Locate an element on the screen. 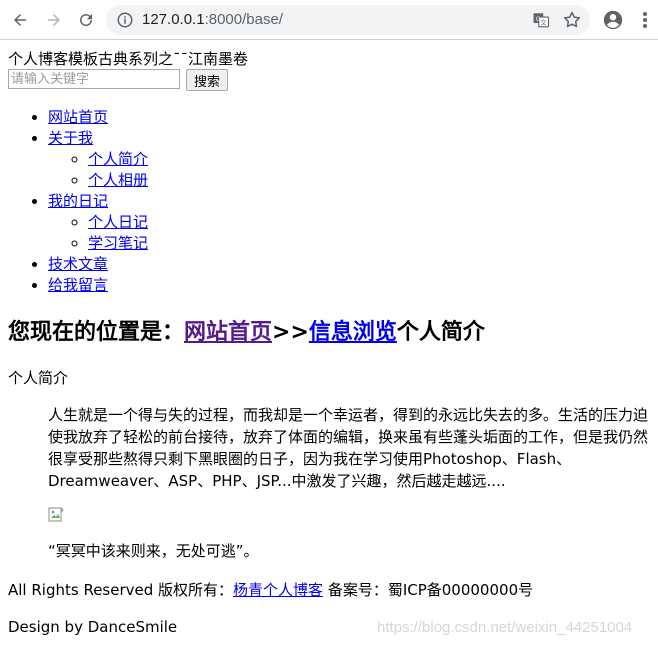 This screenshot has width=658, height=645. nav-link-profile: 个人简介 is located at coordinates (118, 159).